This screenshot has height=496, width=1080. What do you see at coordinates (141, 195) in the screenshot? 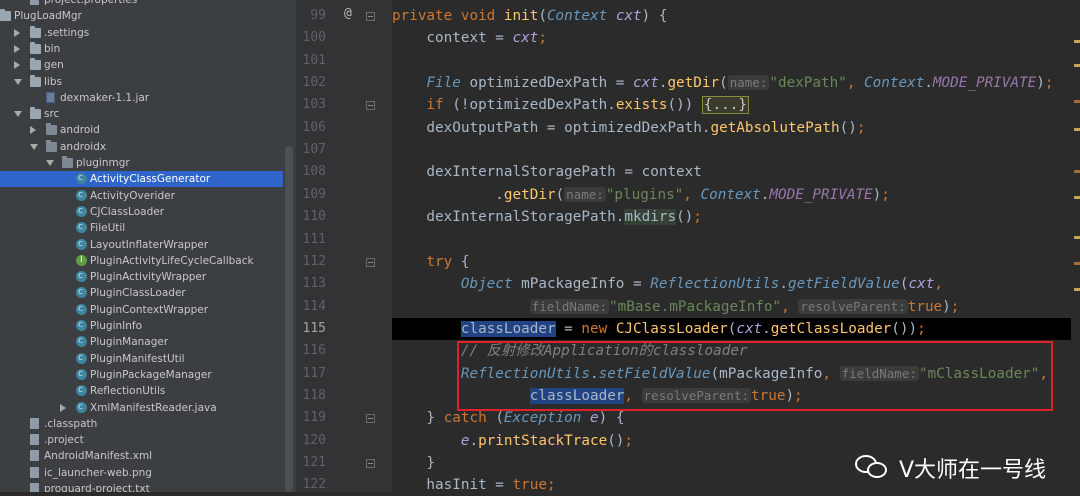
I see `tree-item: ActivityOverider` at bounding box center [141, 195].